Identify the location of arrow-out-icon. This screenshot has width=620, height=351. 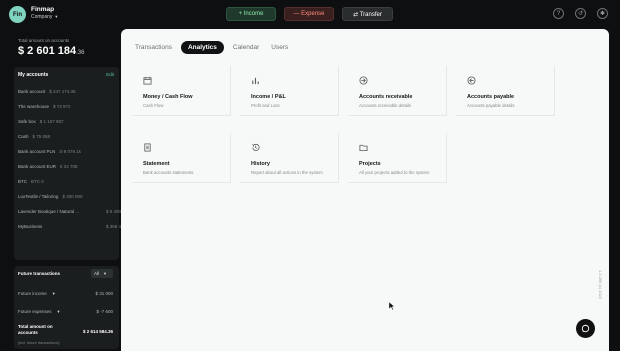
(471, 80).